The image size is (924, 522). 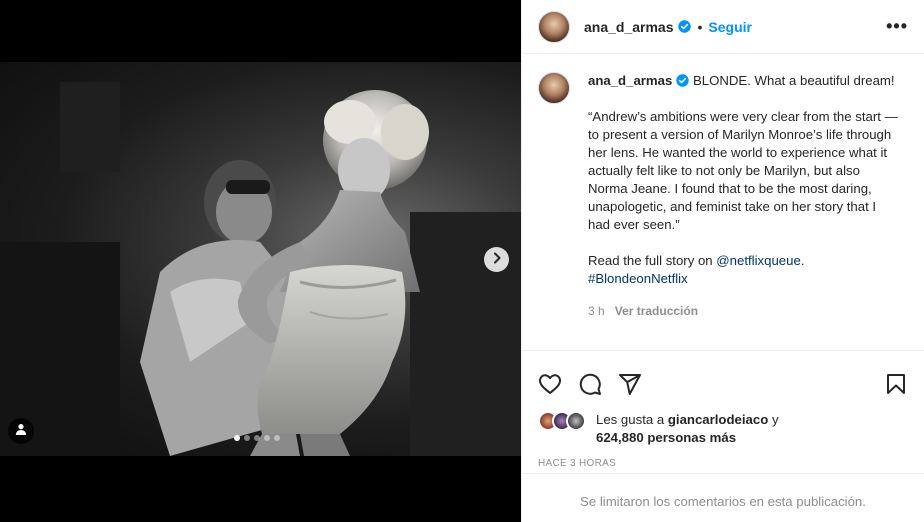 What do you see at coordinates (554, 88) in the screenshot?
I see `caption-author-avatar` at bounding box center [554, 88].